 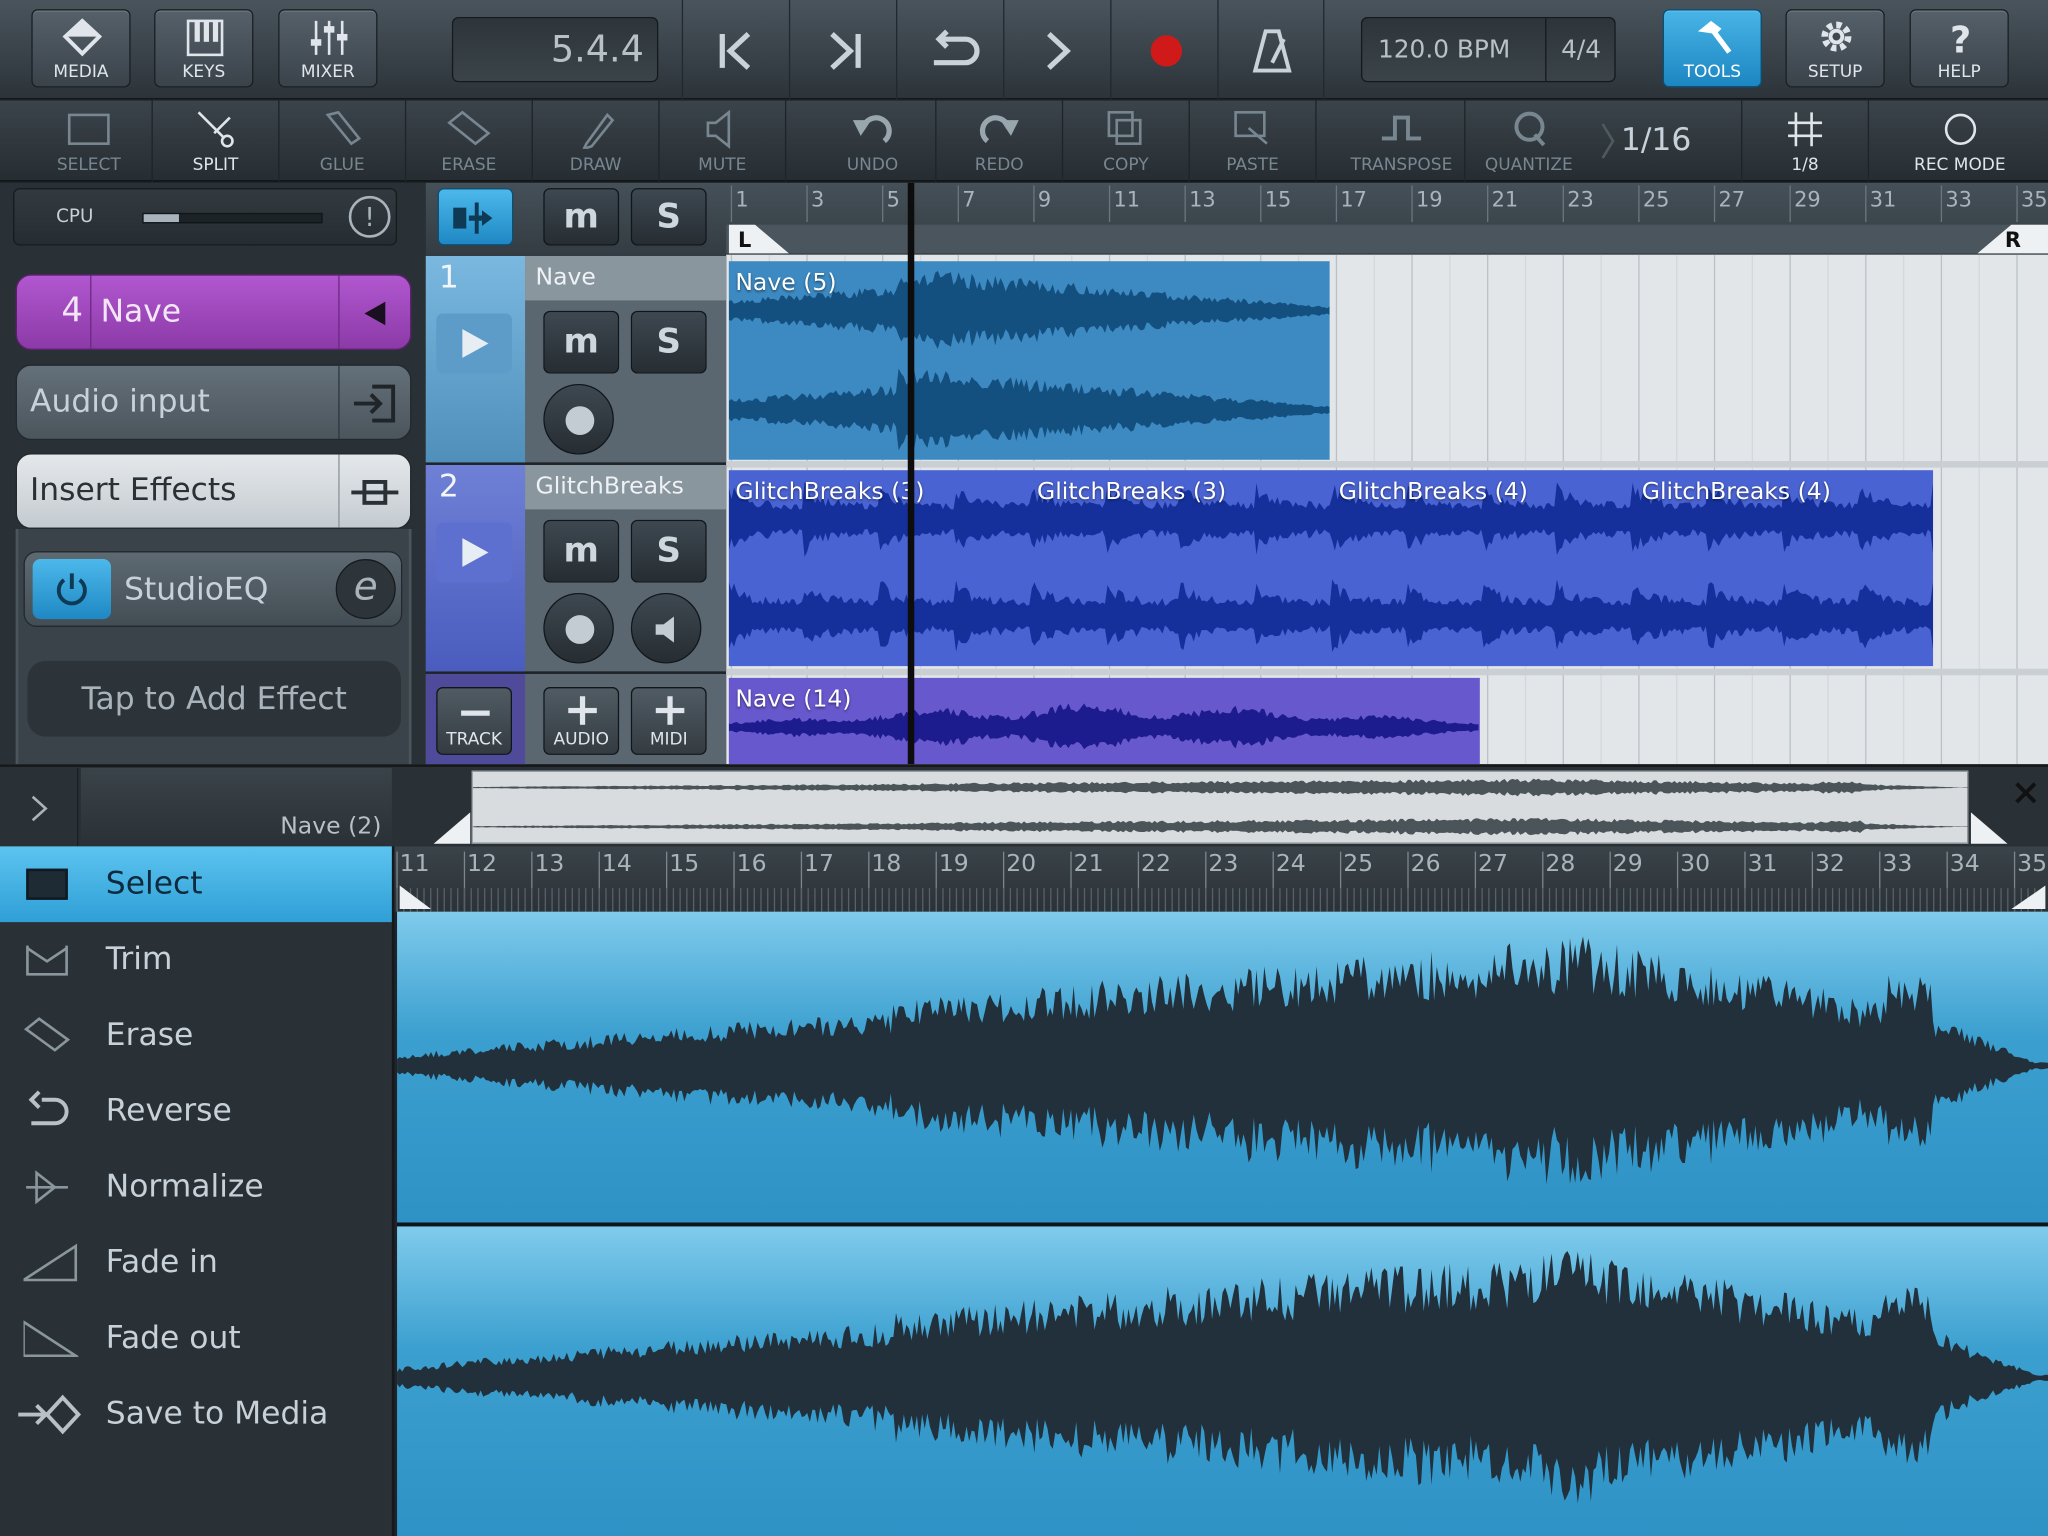 What do you see at coordinates (120, 401) in the screenshot?
I see `audio-input-label: Audio input` at bounding box center [120, 401].